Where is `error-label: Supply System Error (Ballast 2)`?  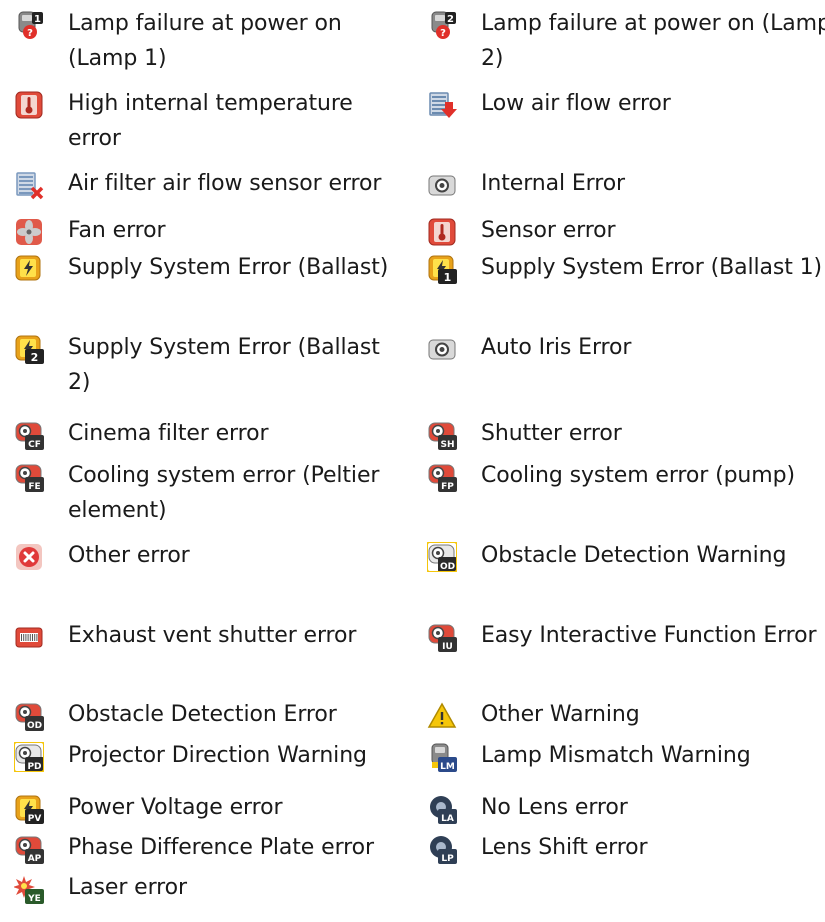 error-label: Supply System Error (Ballast 2) is located at coordinates (224, 365).